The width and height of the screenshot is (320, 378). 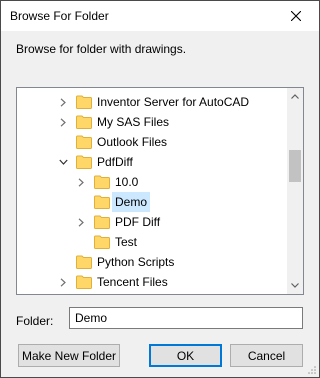 I want to click on scroll-down-button, so click(x=295, y=285).